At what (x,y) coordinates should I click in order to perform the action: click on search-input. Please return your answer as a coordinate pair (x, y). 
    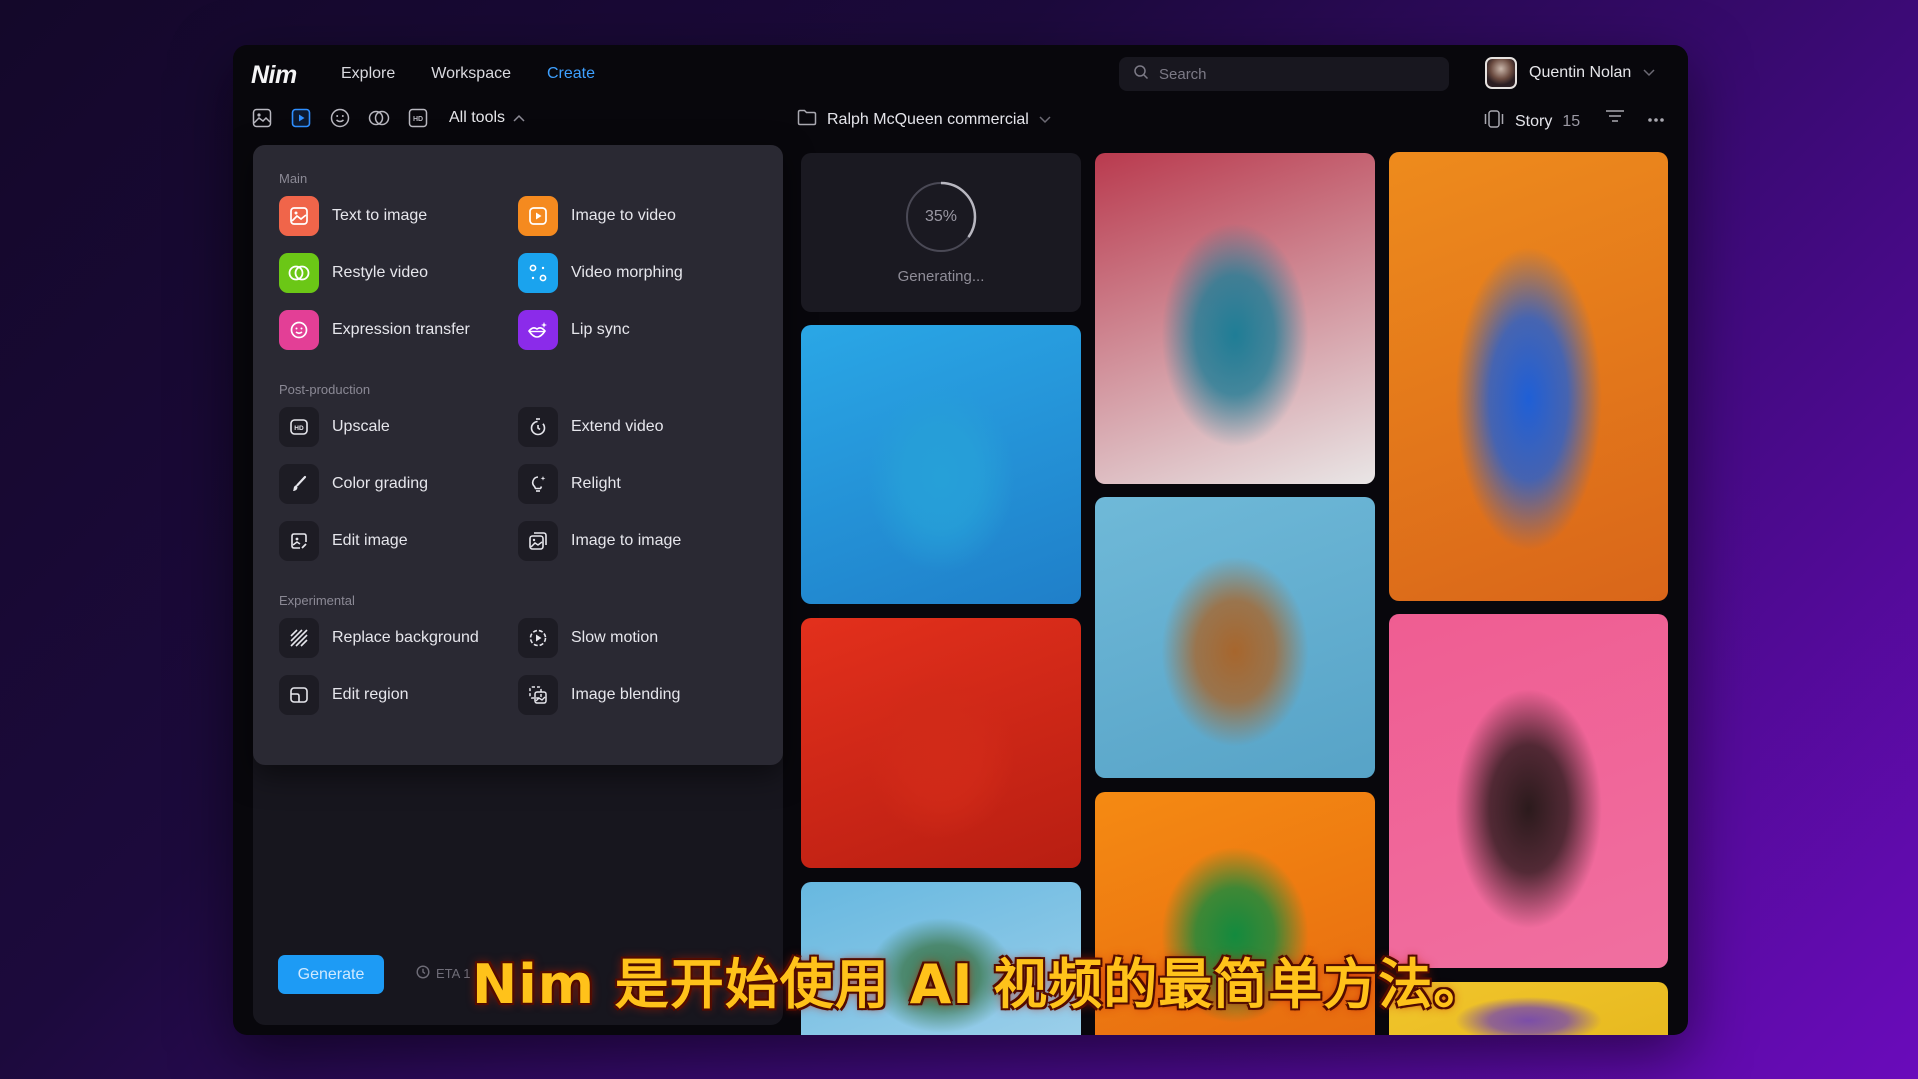
    Looking at the image, I should click on (1289, 74).